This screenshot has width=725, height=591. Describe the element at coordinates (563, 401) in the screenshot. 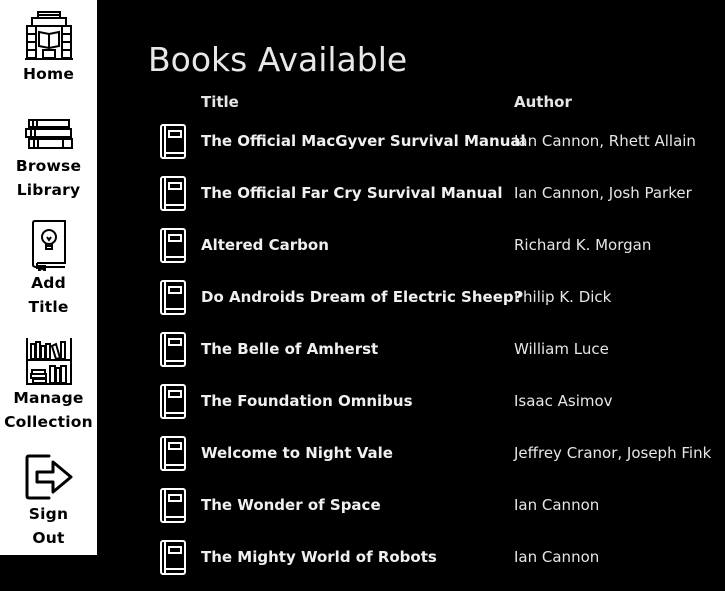

I see `book-author: Isaac Asimov` at that location.